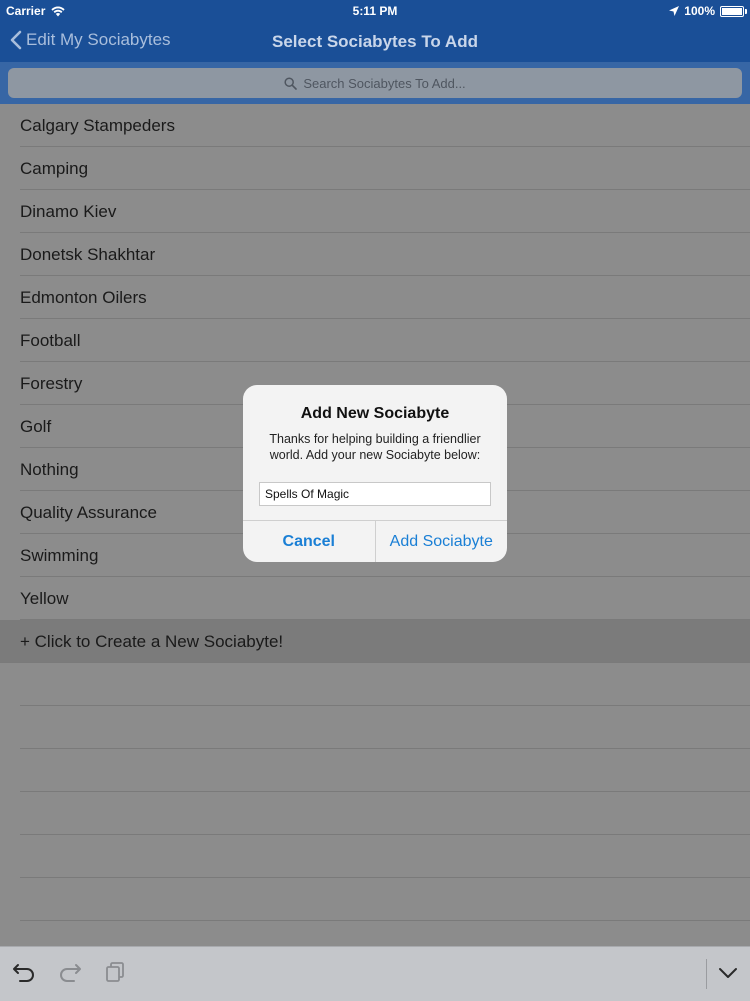 The width and height of the screenshot is (750, 1001). What do you see at coordinates (291, 83) in the screenshot?
I see `search-icon` at bounding box center [291, 83].